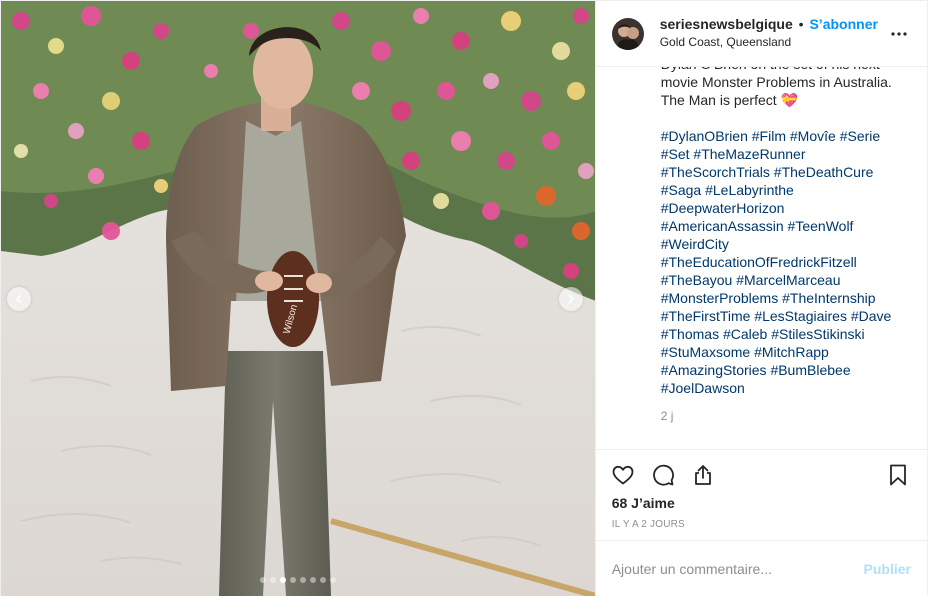  Describe the element at coordinates (703, 388) in the screenshot. I see `hashtag-link: #JoelDawson` at that location.